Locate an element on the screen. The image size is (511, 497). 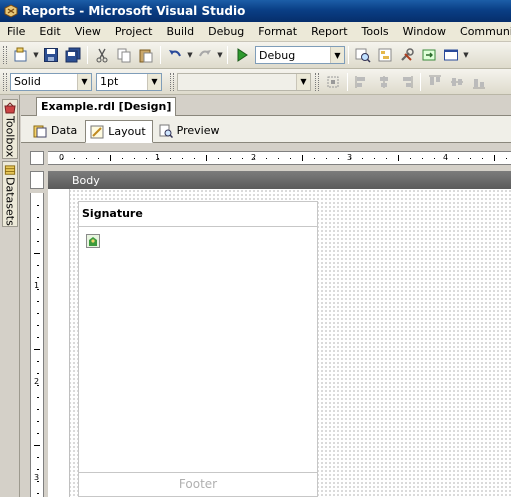
menu-tools: Tools is located at coordinates (375, 32).